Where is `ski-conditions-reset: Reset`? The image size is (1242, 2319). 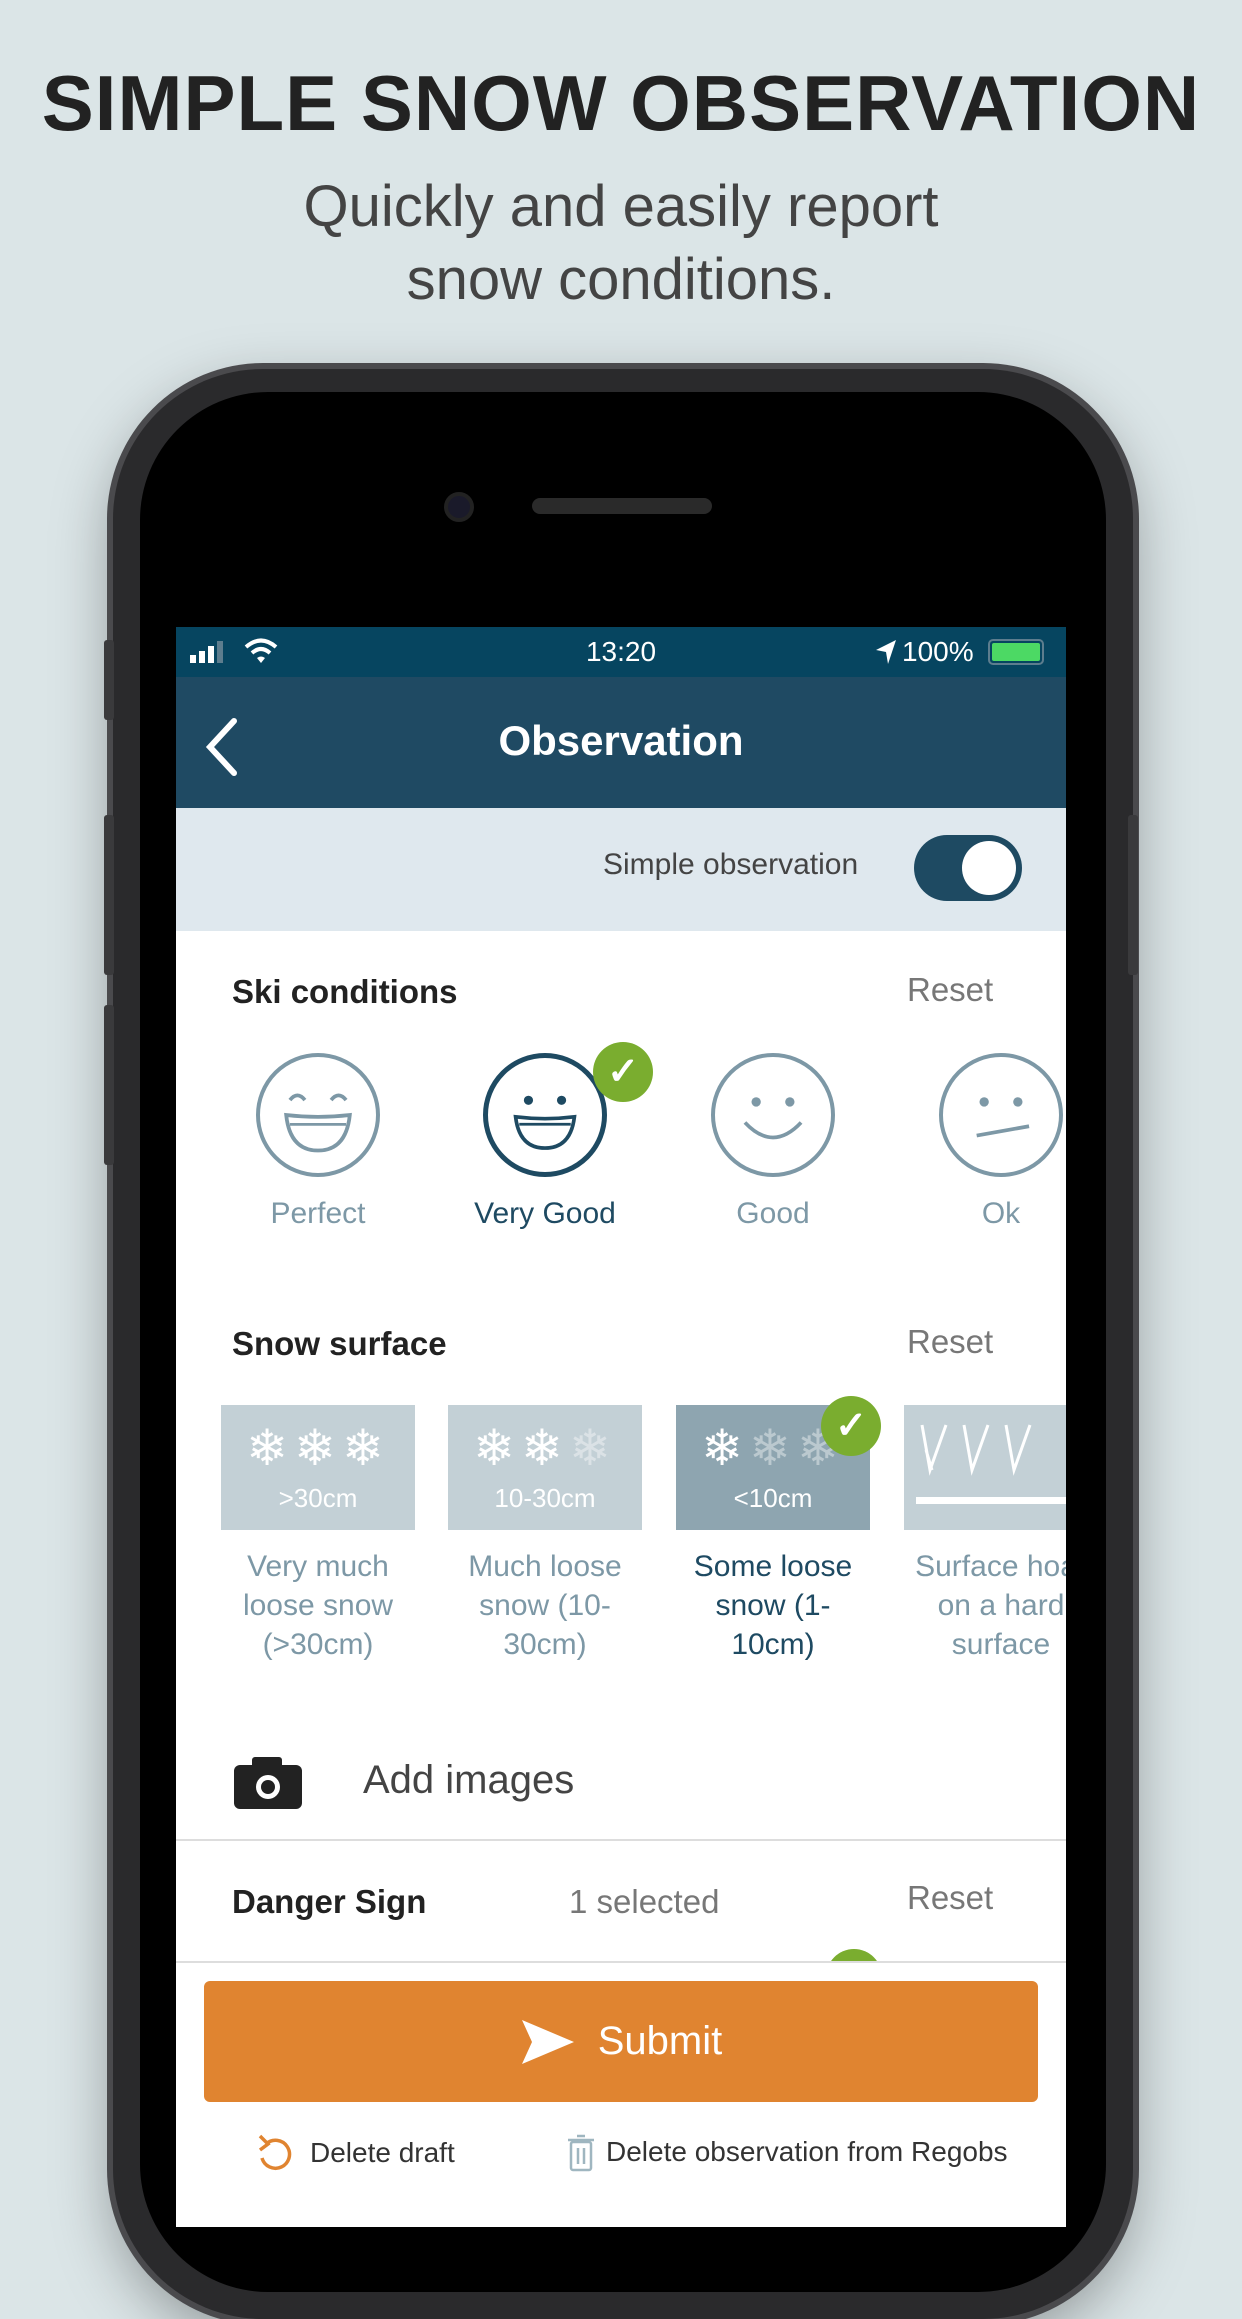
ski-conditions-reset: Reset is located at coordinates (950, 990).